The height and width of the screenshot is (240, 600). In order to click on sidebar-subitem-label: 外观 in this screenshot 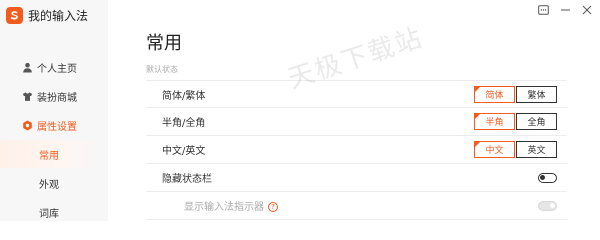, I will do `click(49, 185)`.